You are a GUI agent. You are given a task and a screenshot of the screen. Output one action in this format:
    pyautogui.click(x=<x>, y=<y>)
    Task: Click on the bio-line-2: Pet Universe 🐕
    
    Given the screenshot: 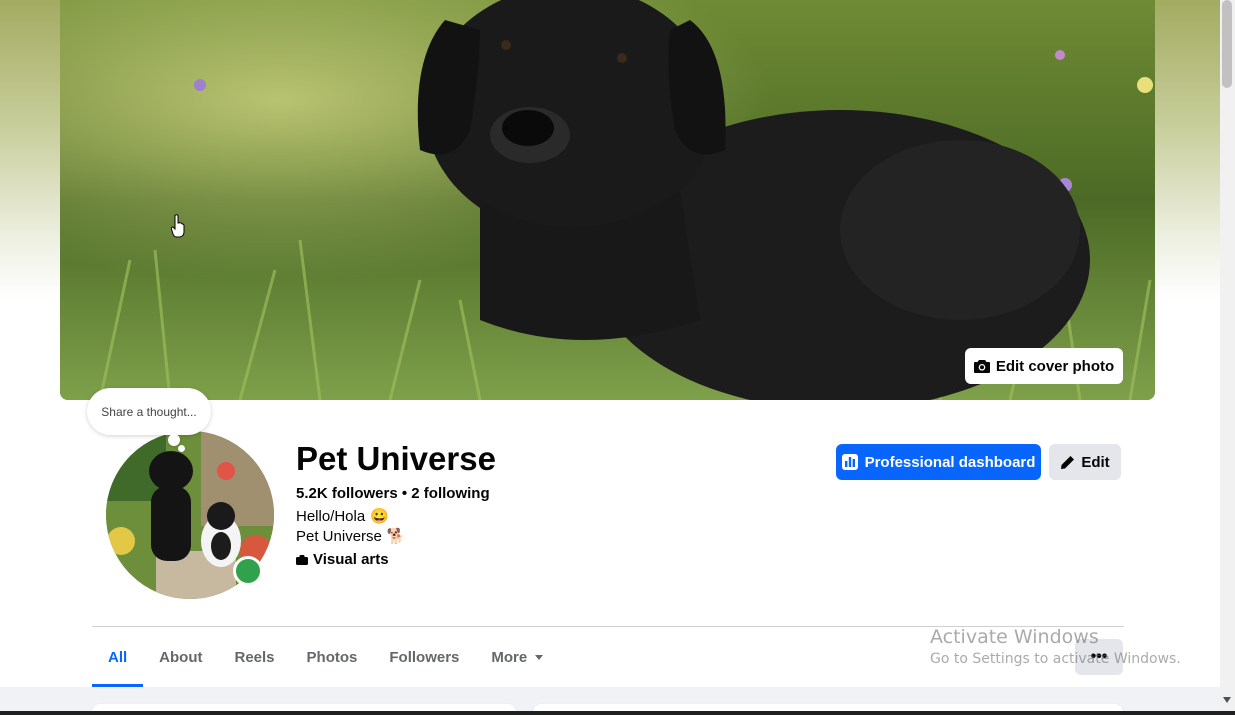 What is the action you would take?
    pyautogui.click(x=351, y=536)
    